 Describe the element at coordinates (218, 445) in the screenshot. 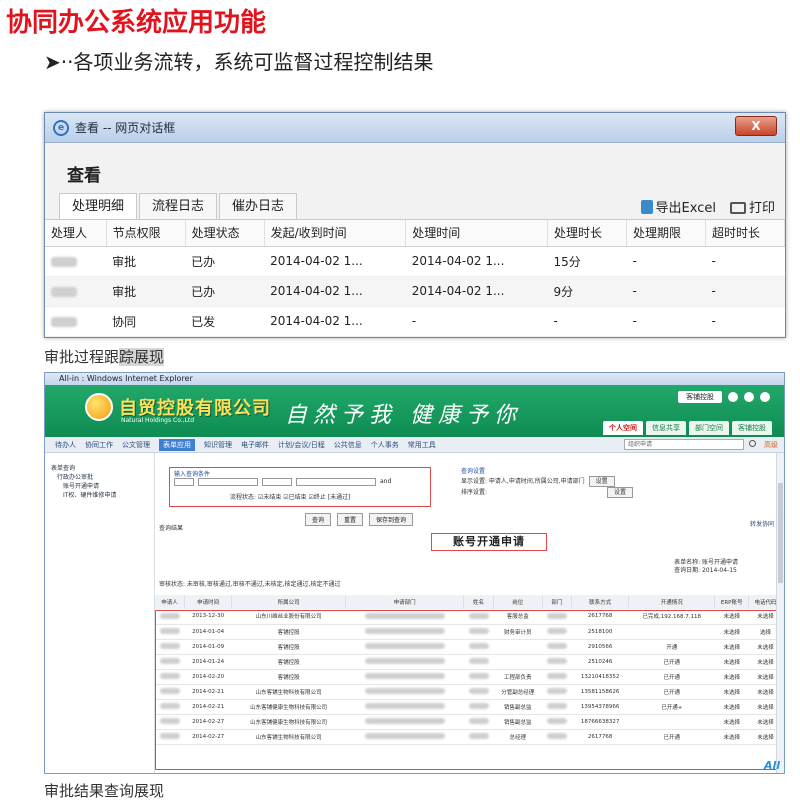

I see `nav-item: 知识管理` at that location.